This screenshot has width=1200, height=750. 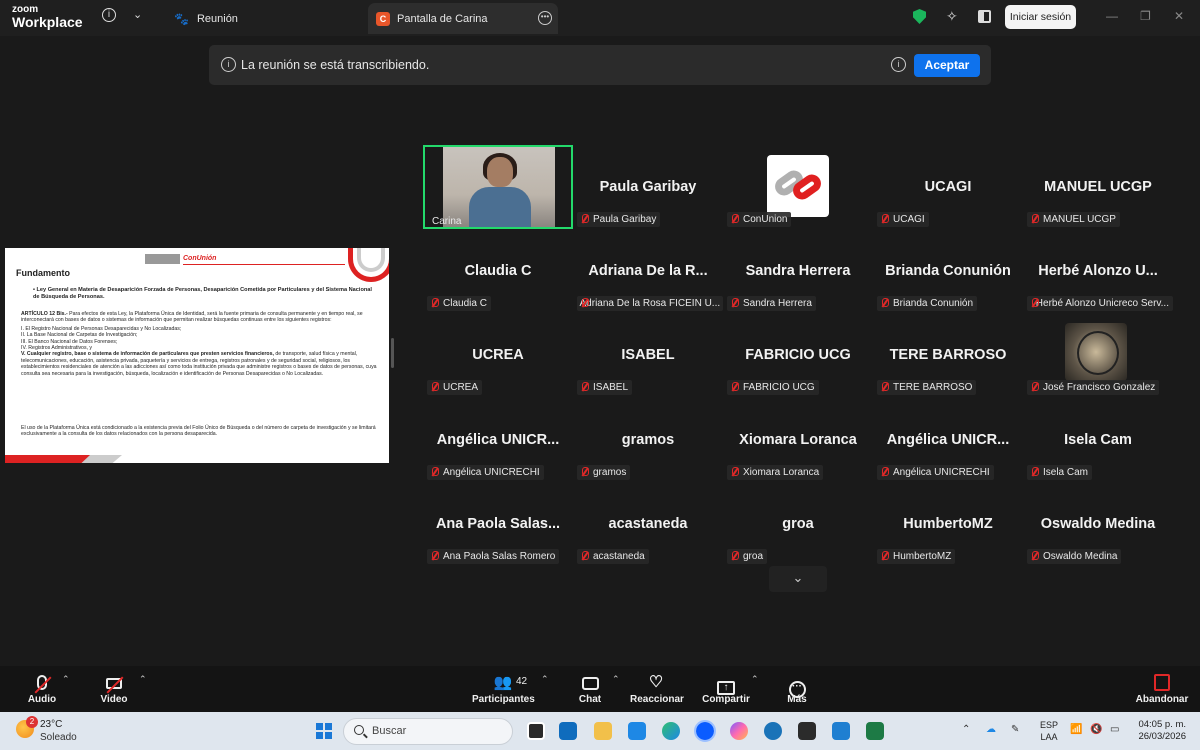 I want to click on meeting-info-icon: i, so click(x=109, y=15).